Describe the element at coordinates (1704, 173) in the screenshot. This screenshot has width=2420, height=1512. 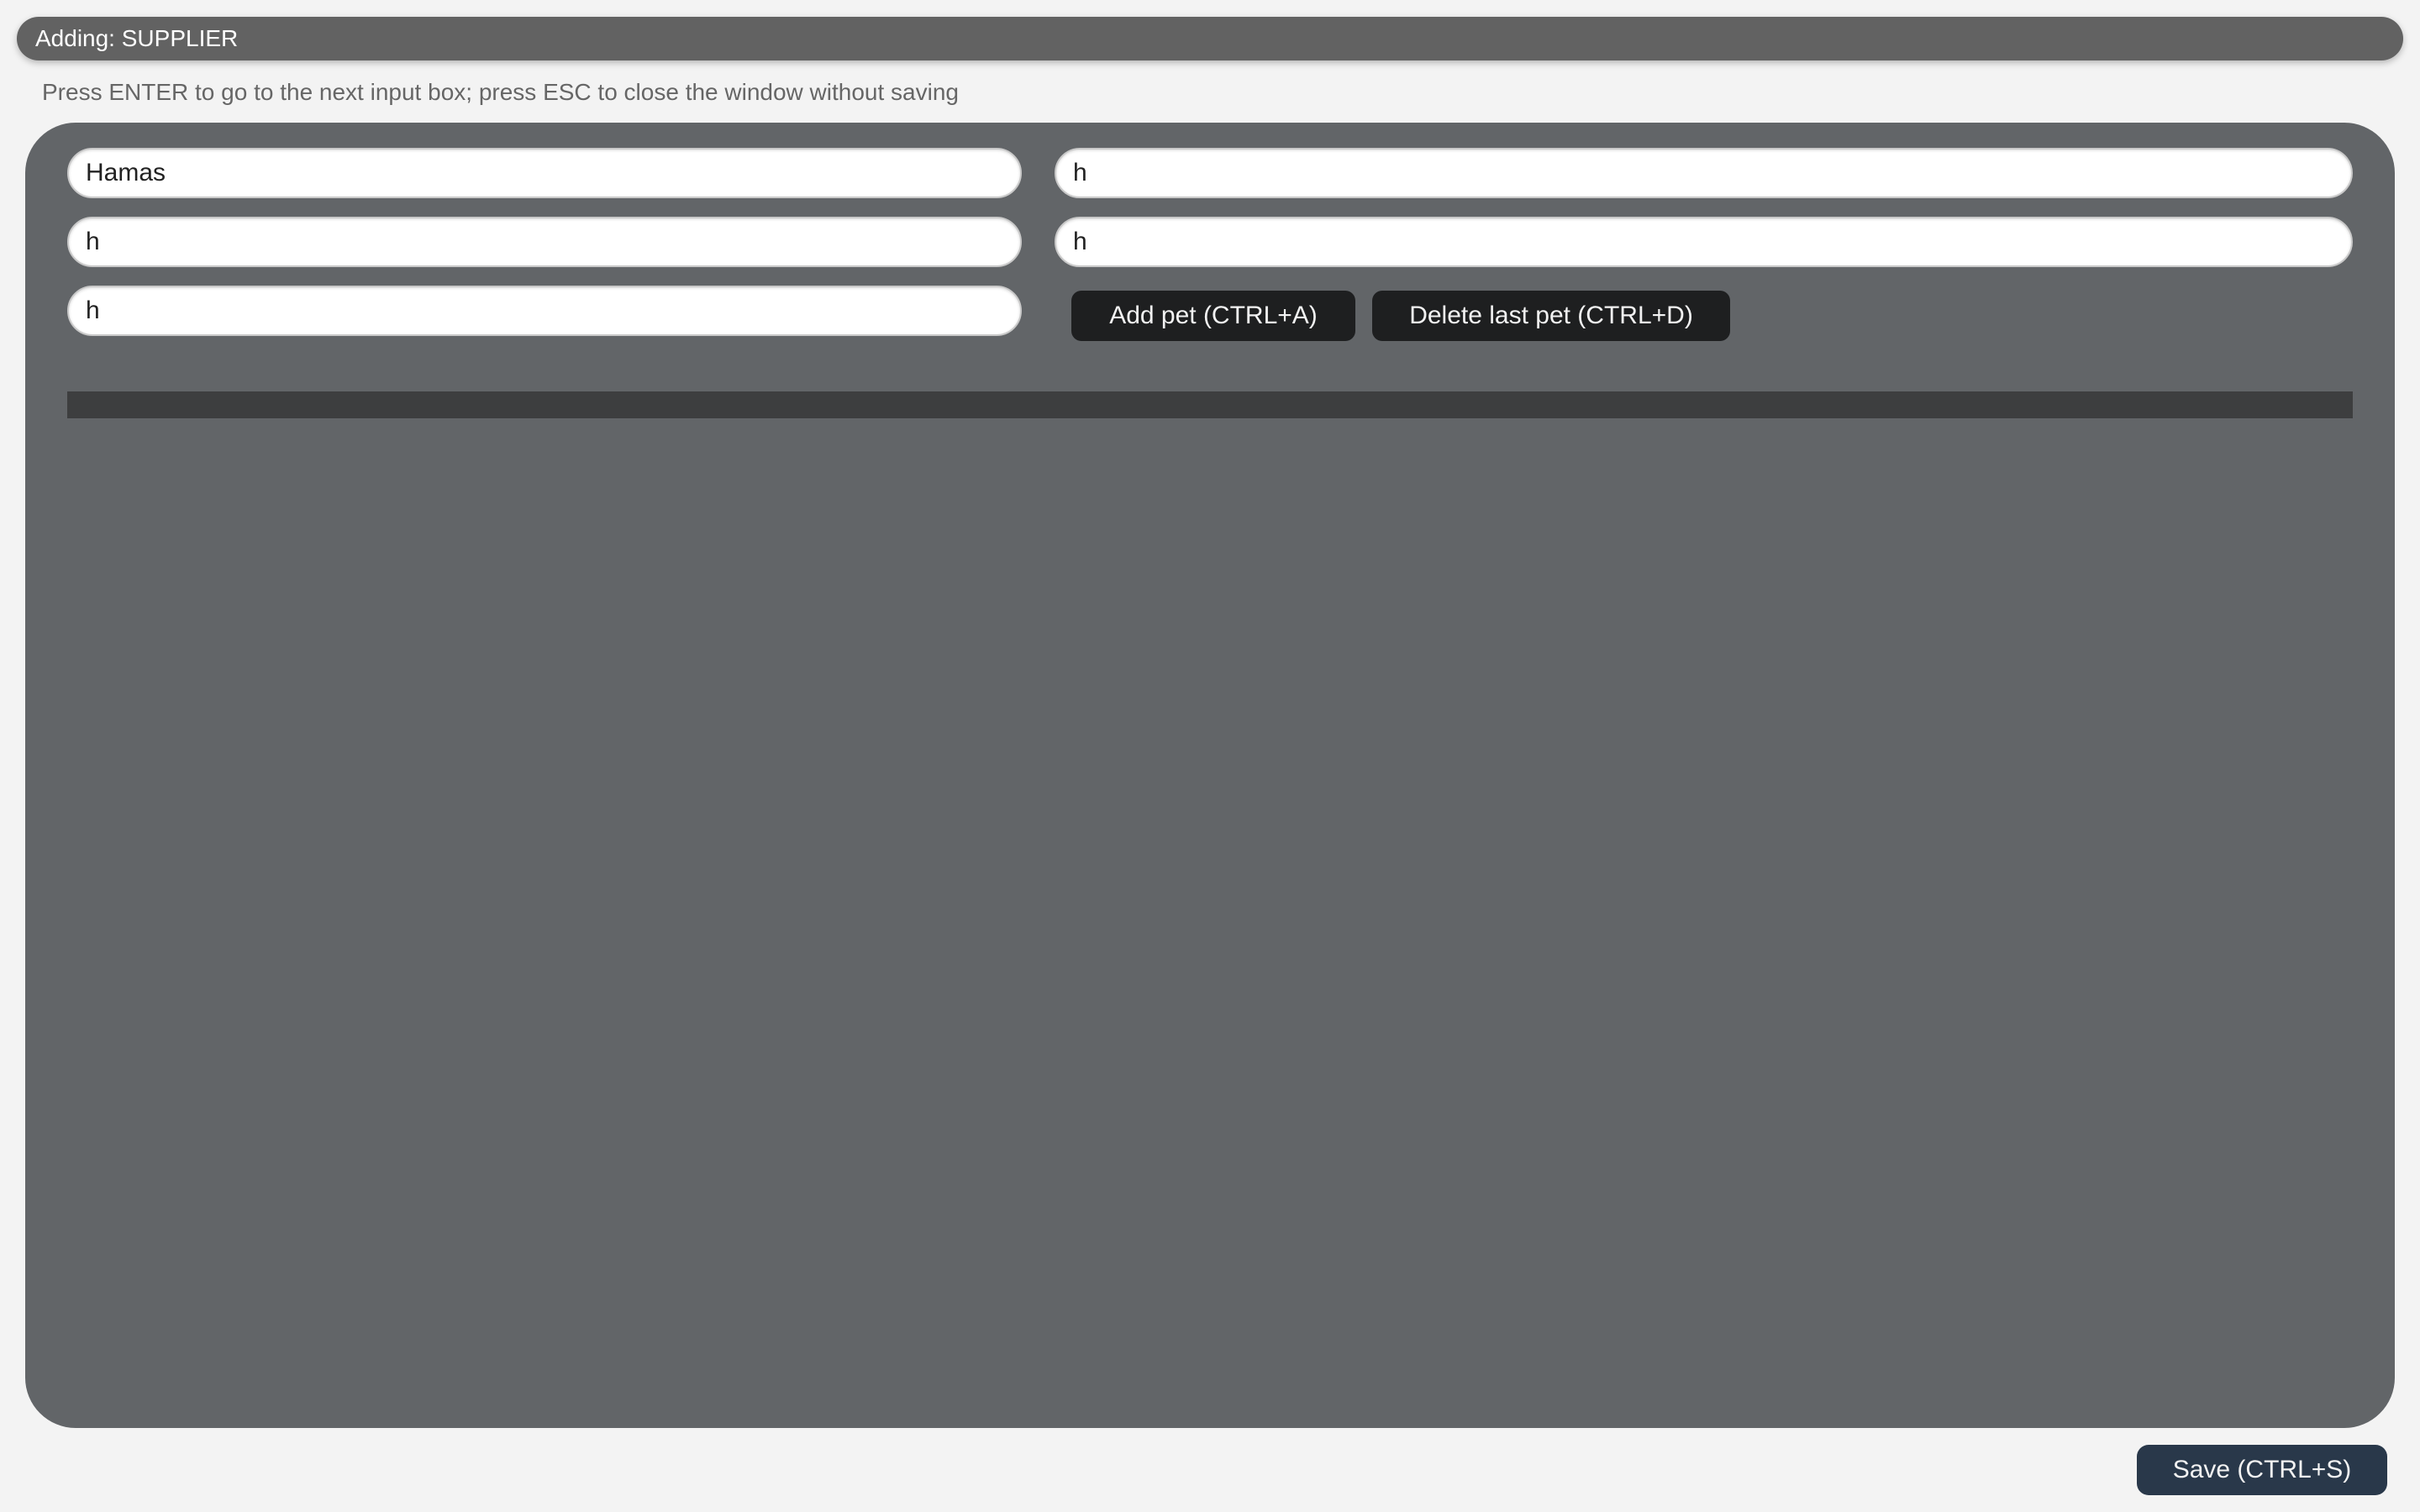
I see `supplier-field-2-input` at that location.